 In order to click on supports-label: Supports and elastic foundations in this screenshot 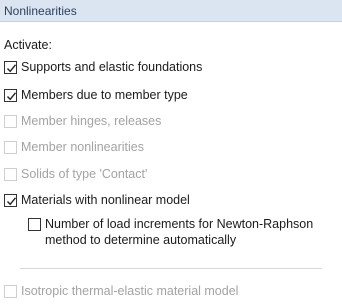, I will do `click(112, 67)`.